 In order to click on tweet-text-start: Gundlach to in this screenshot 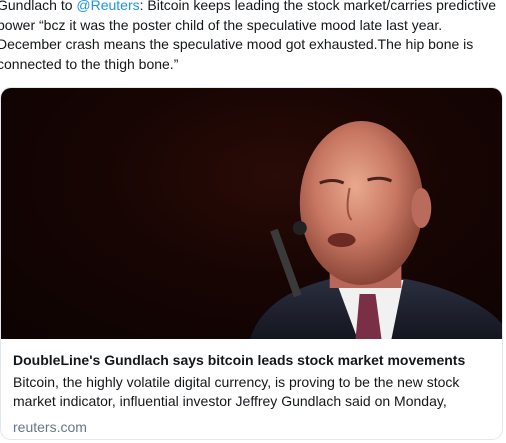, I will do `click(38, 6)`.